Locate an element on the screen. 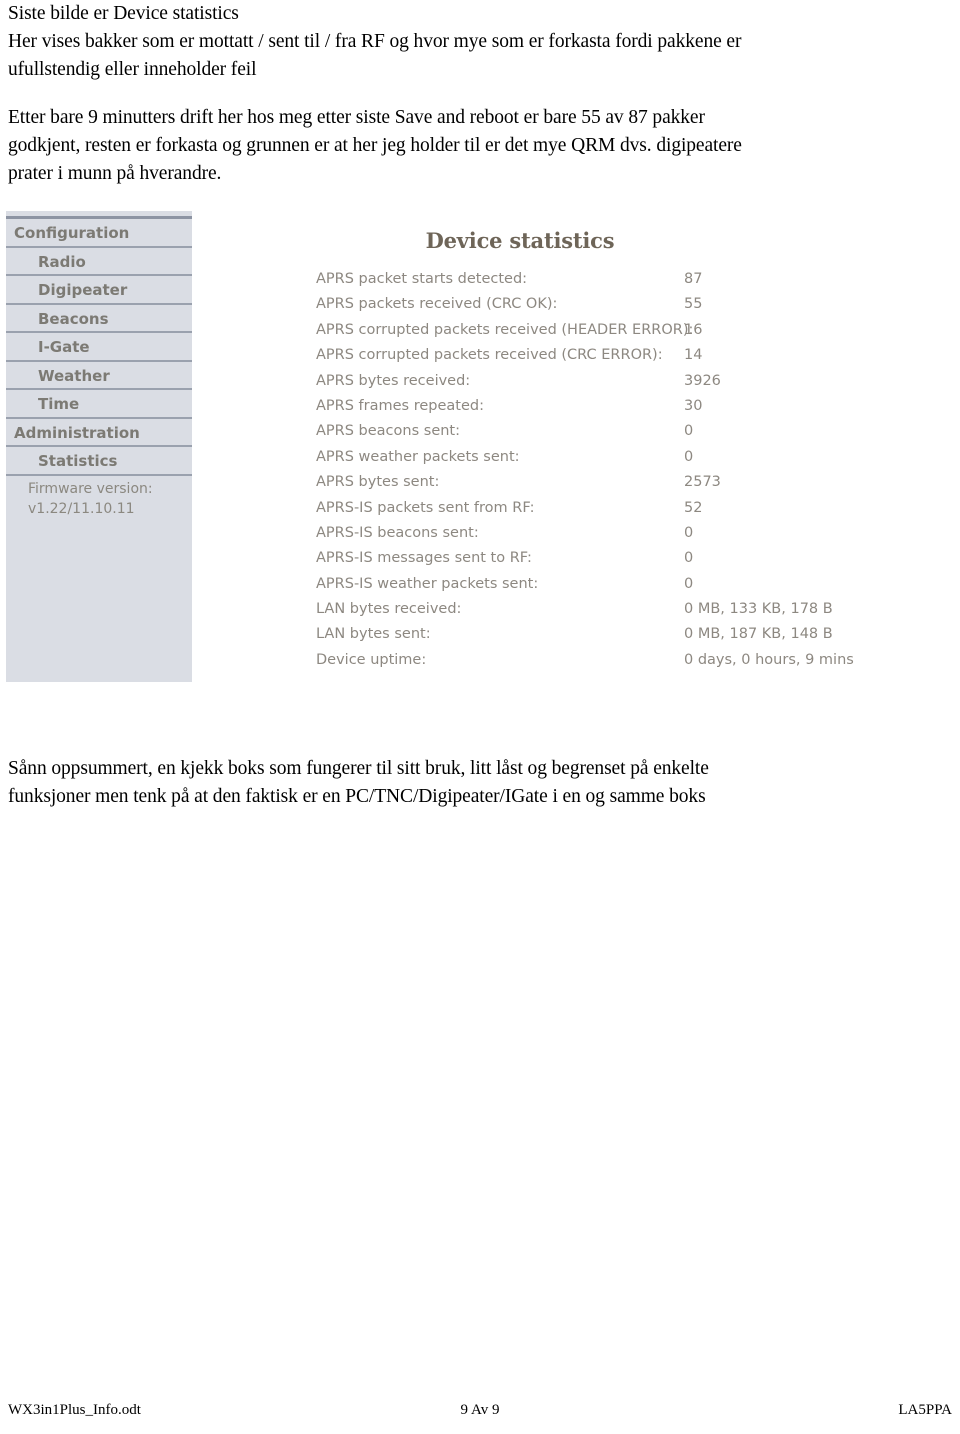 This screenshot has width=960, height=1434. stat-value: 2573 is located at coordinates (702, 482).